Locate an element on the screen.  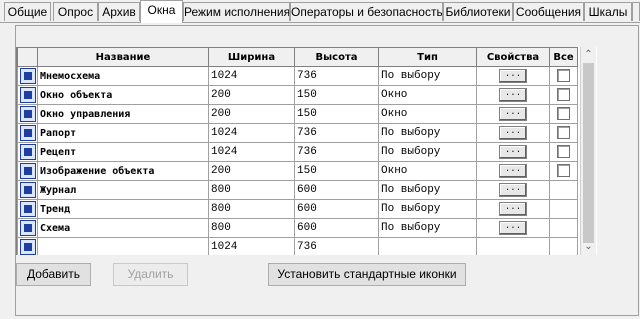
name-cell: Схема is located at coordinates (123, 228).